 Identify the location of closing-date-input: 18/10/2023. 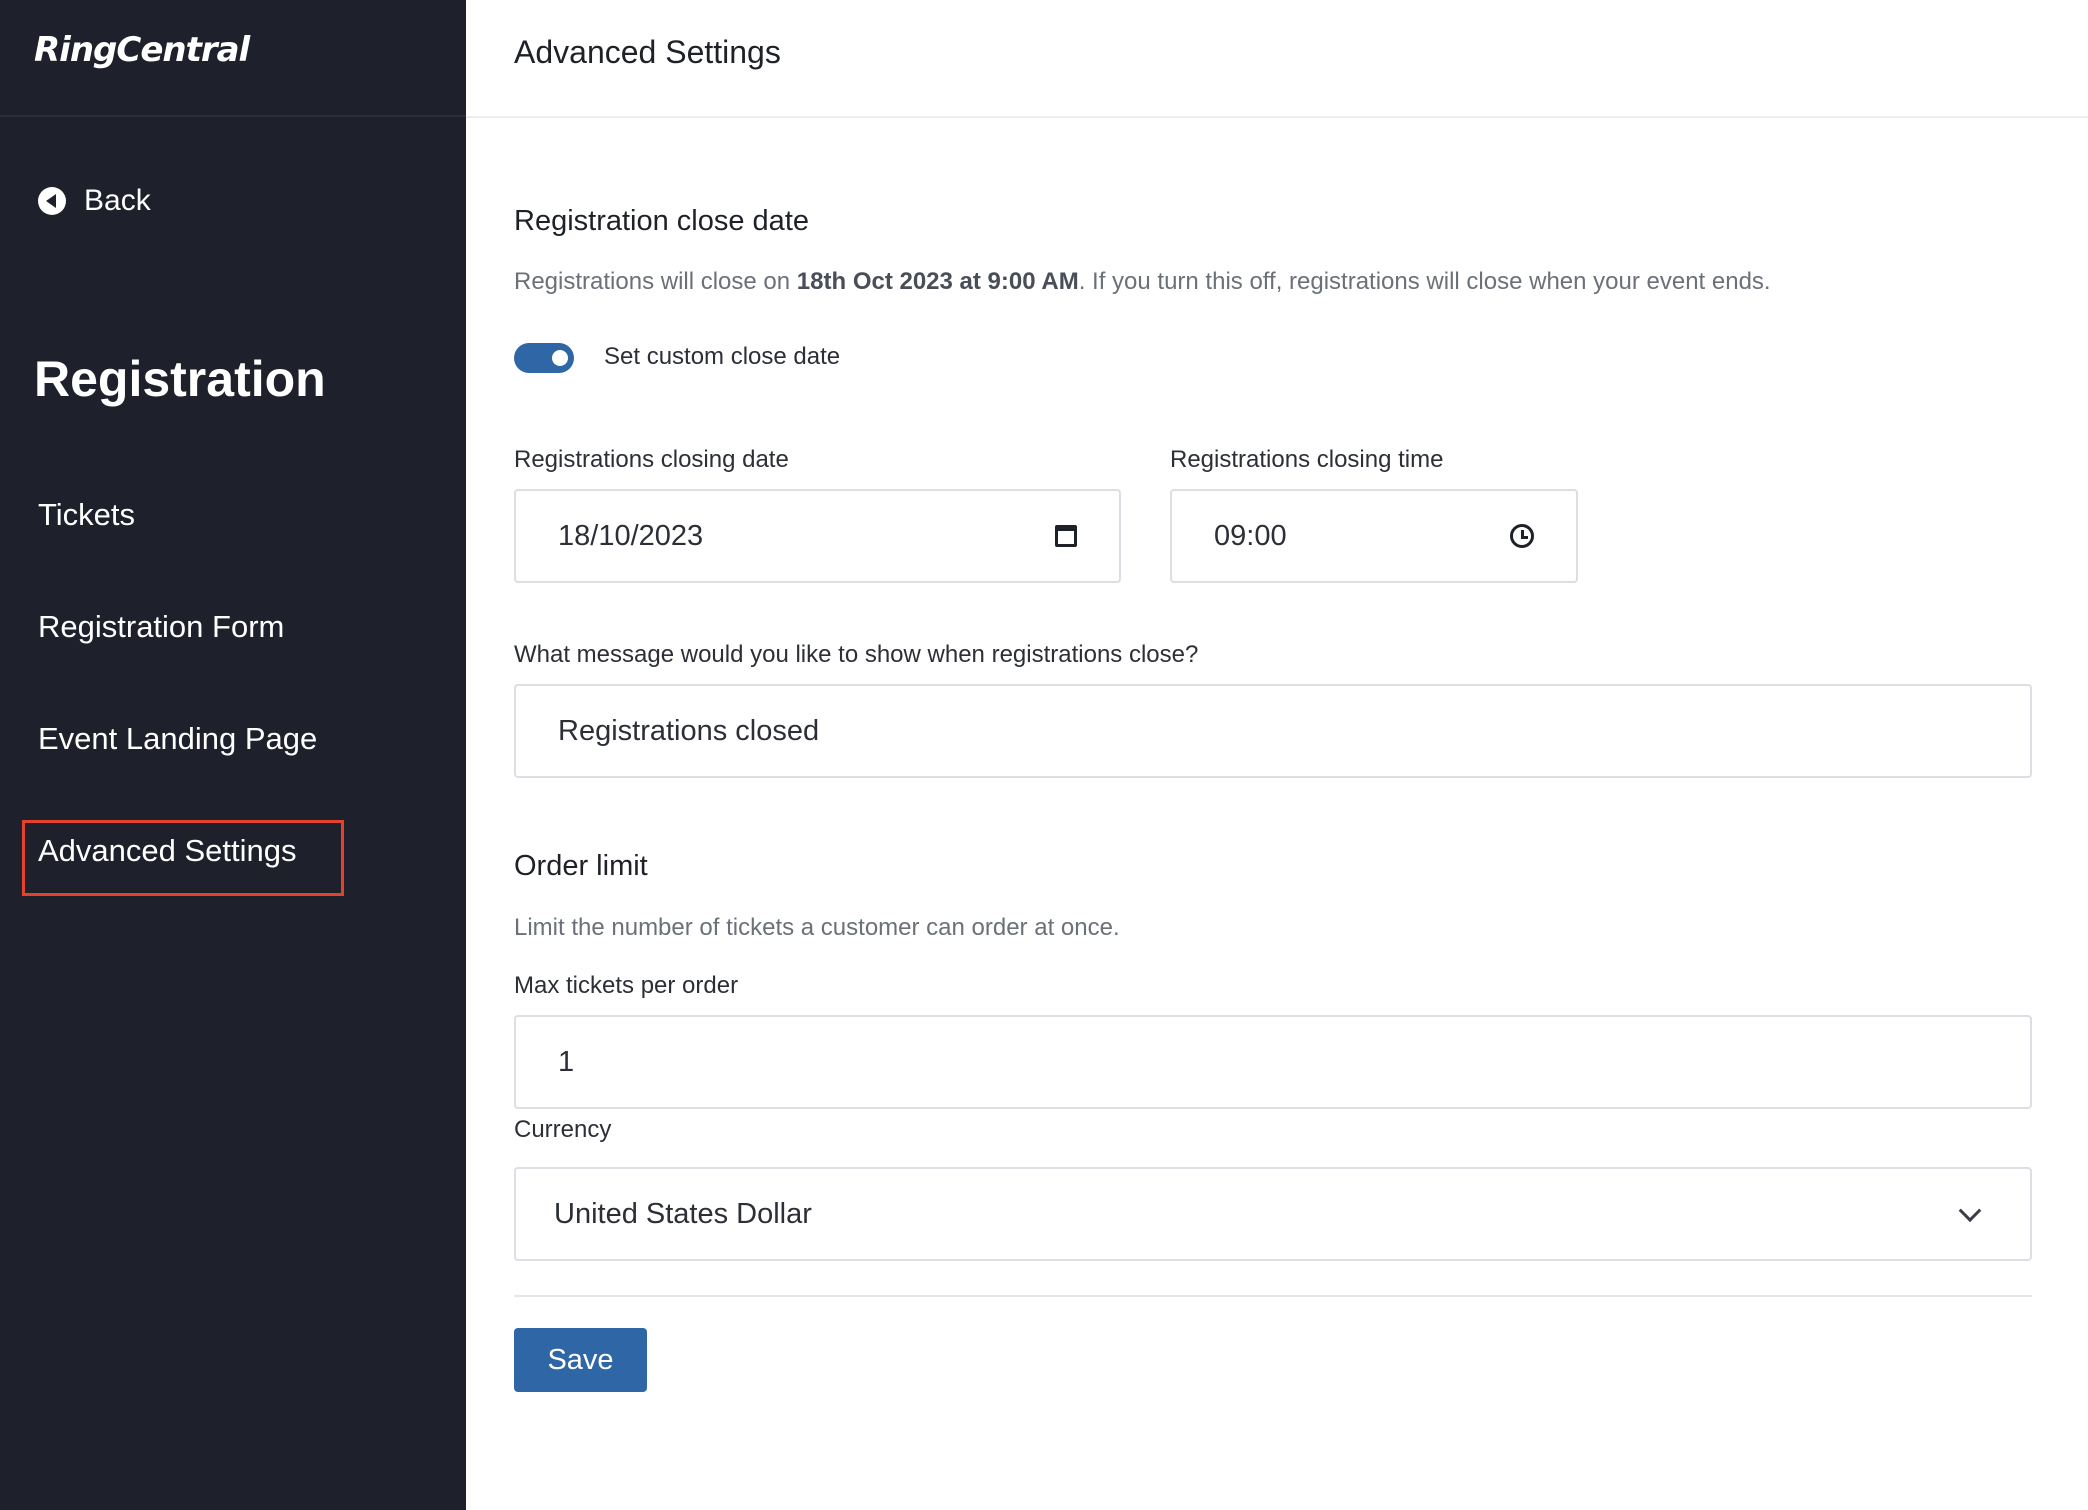
(817, 536).